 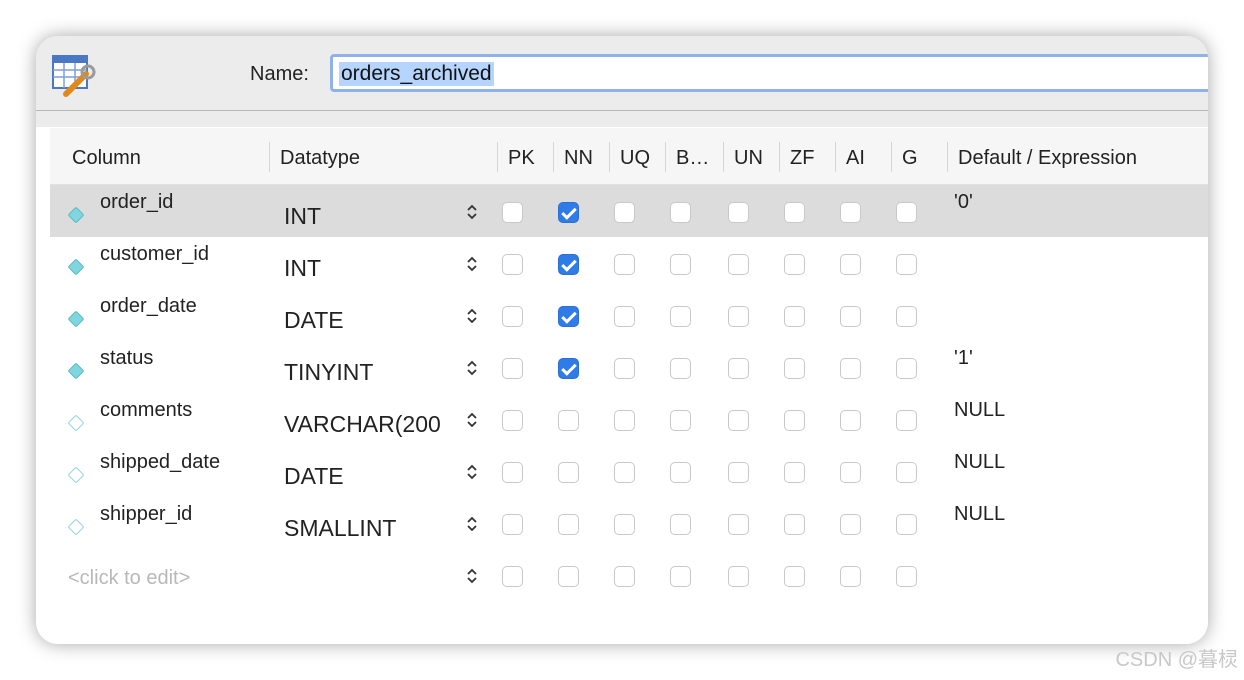 What do you see at coordinates (910, 156) in the screenshot?
I see `header-g: G` at bounding box center [910, 156].